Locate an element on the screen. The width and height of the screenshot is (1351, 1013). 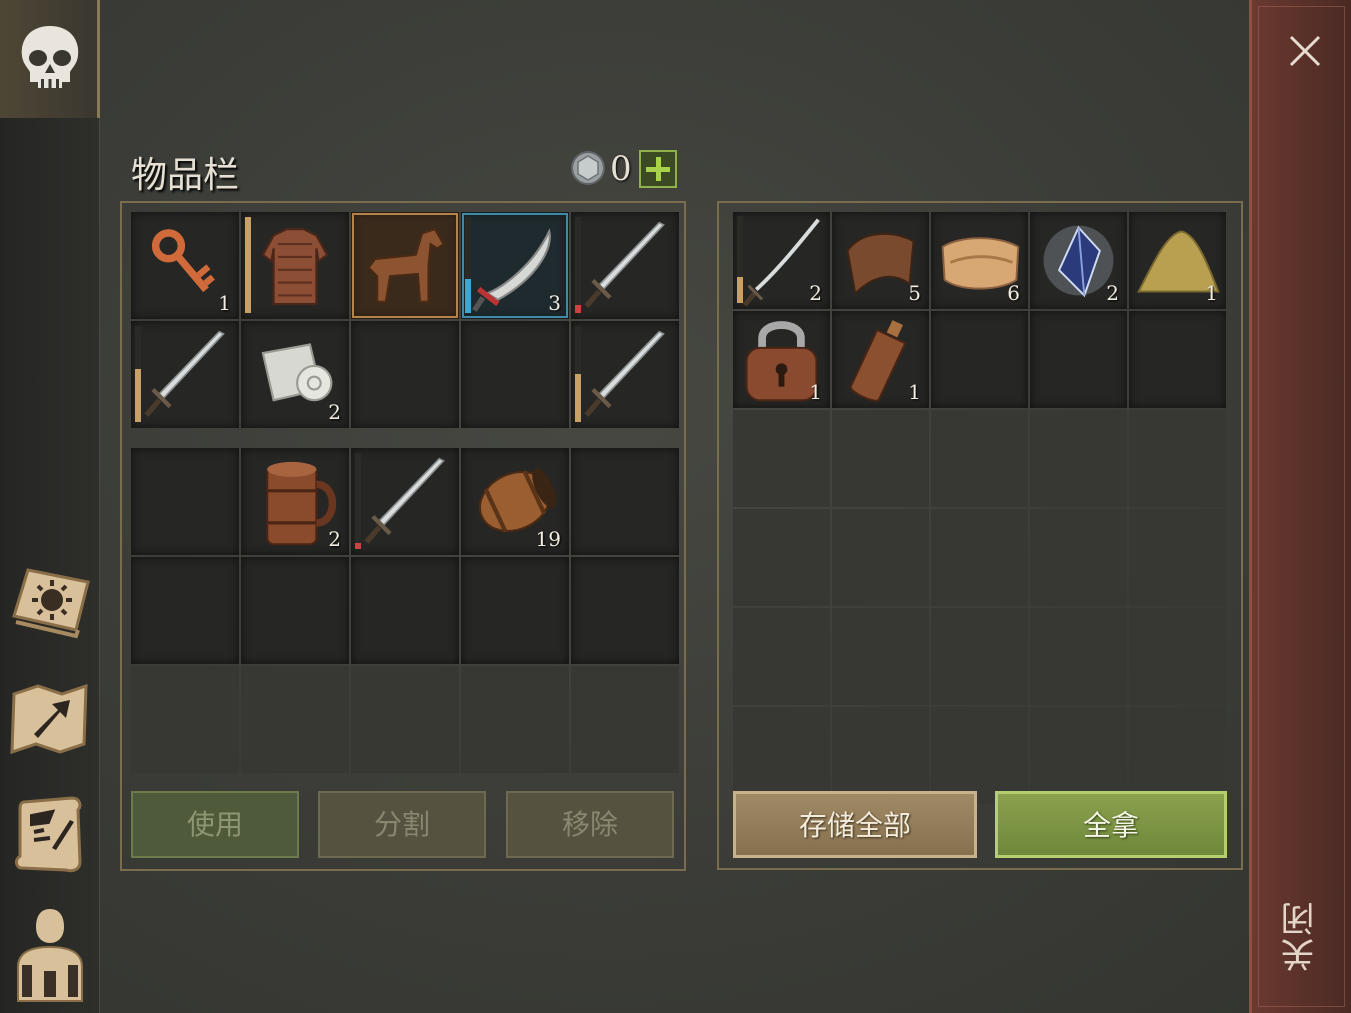
skull-icon is located at coordinates (50, 57).